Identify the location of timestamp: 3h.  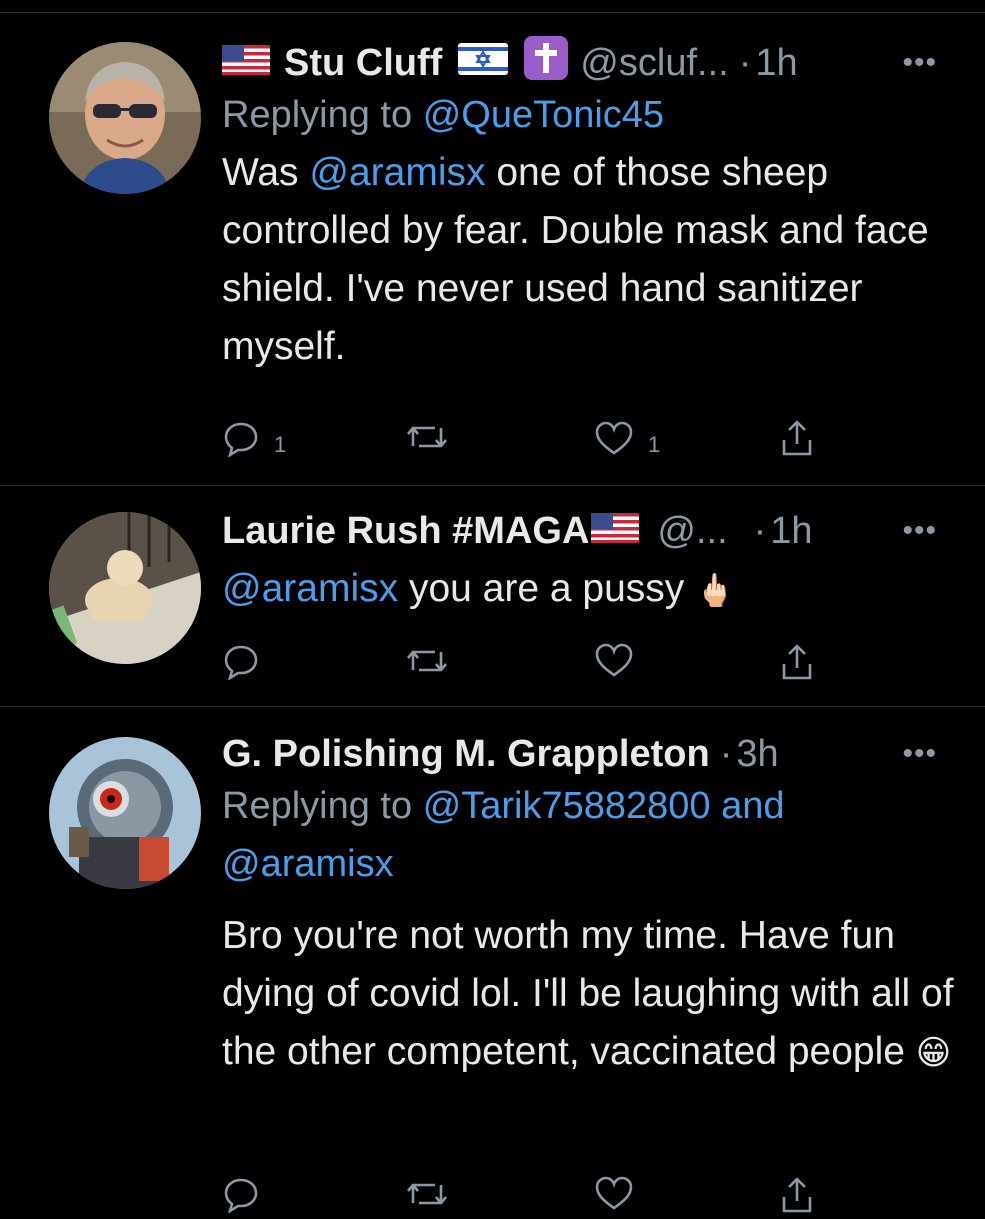
(757, 754).